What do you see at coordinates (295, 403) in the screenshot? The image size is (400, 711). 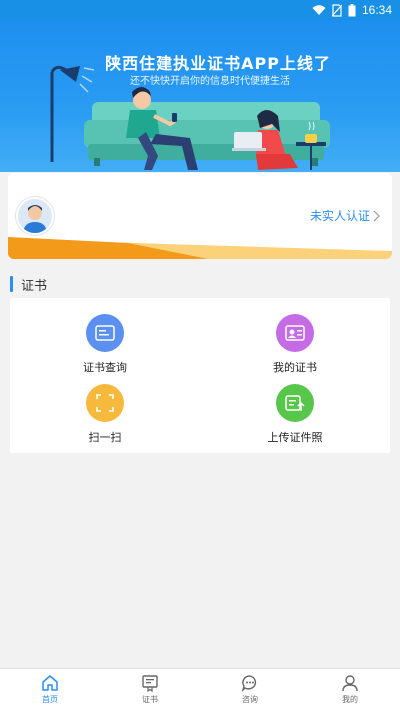 I see `upload-photo-icon` at bounding box center [295, 403].